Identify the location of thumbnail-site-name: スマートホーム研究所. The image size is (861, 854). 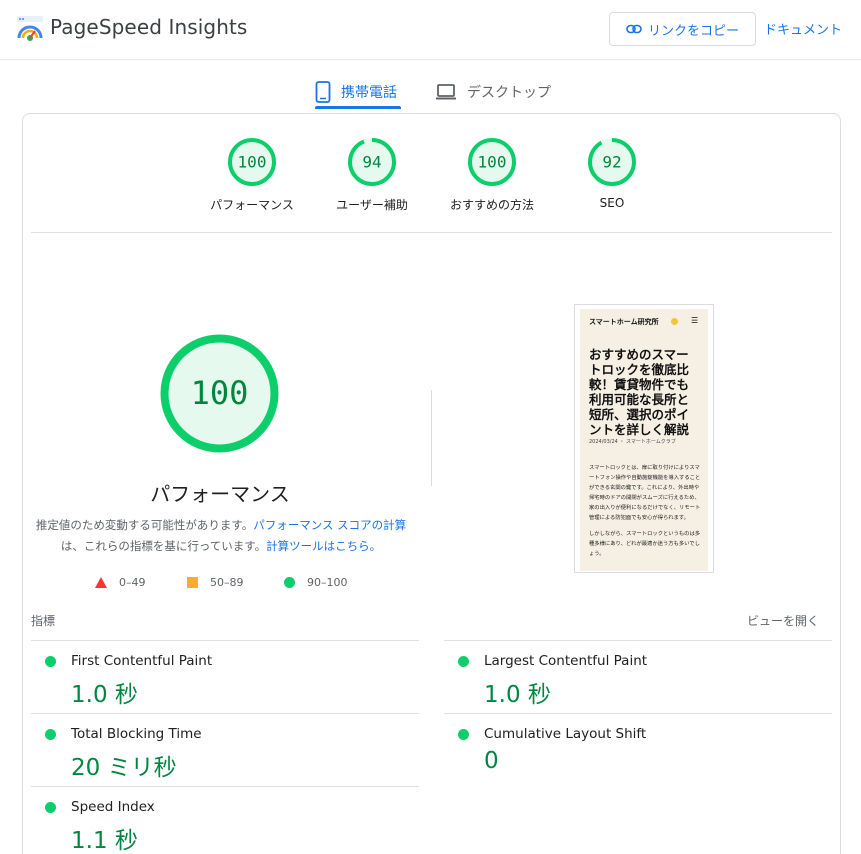
(624, 322).